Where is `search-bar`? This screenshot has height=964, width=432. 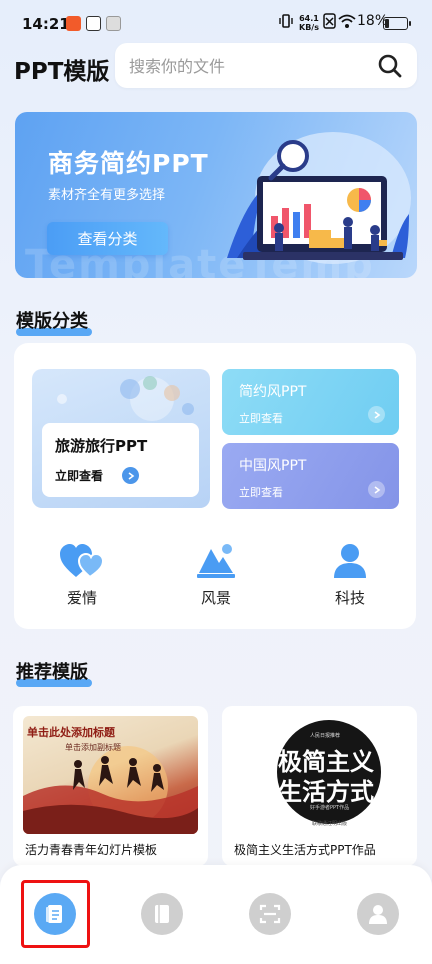
search-bar is located at coordinates (266, 65).